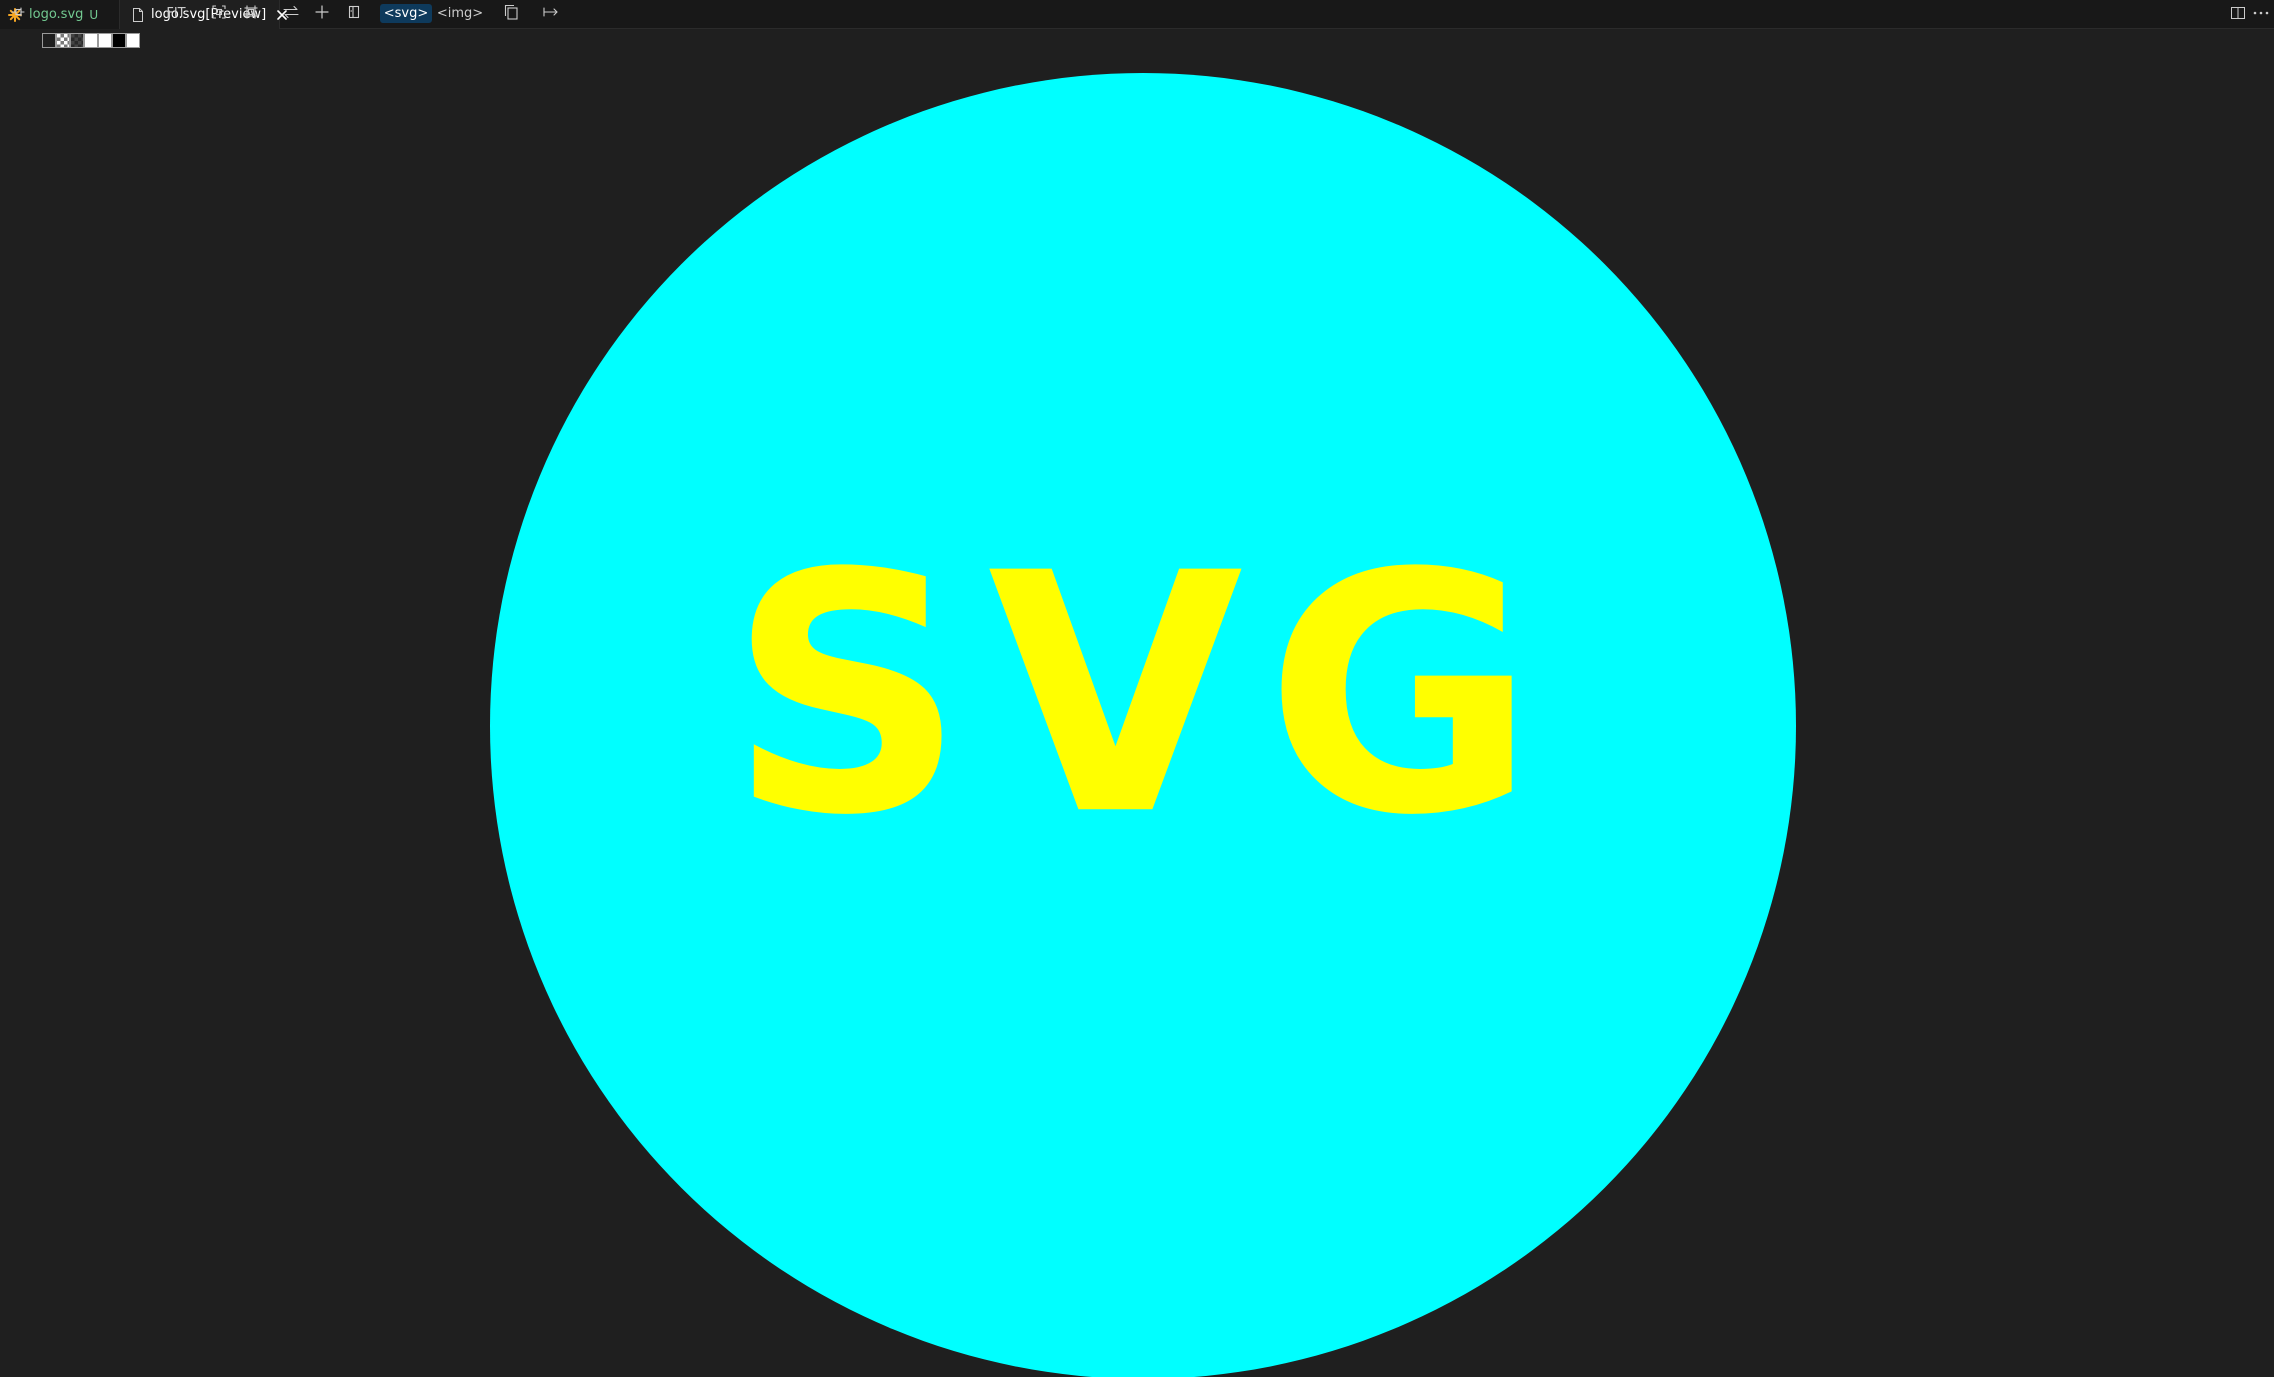 This screenshot has height=1377, width=2274. I want to click on copy-button, so click(511, 13).